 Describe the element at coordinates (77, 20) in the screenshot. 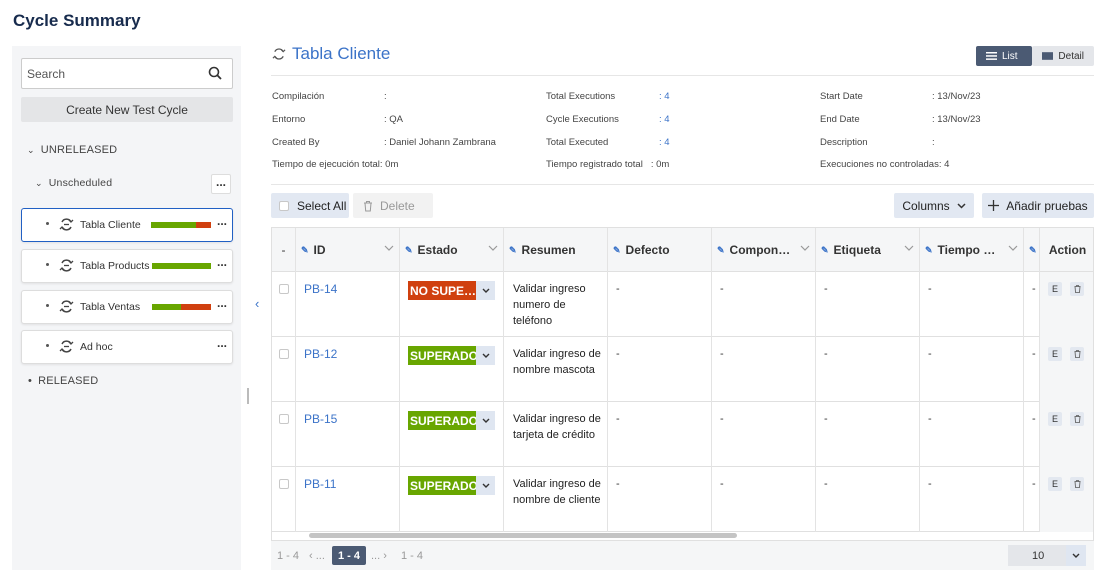

I see `page-title: Cycle Summary` at that location.